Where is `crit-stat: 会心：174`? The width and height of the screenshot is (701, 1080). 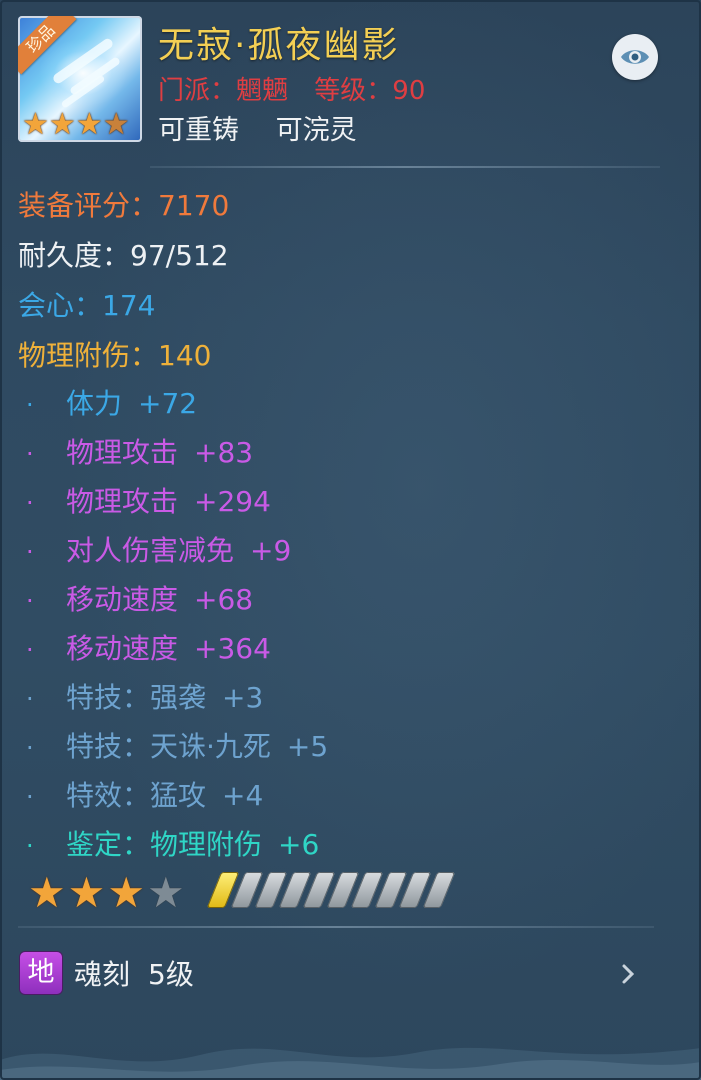 crit-stat: 会心：174 is located at coordinates (87, 305).